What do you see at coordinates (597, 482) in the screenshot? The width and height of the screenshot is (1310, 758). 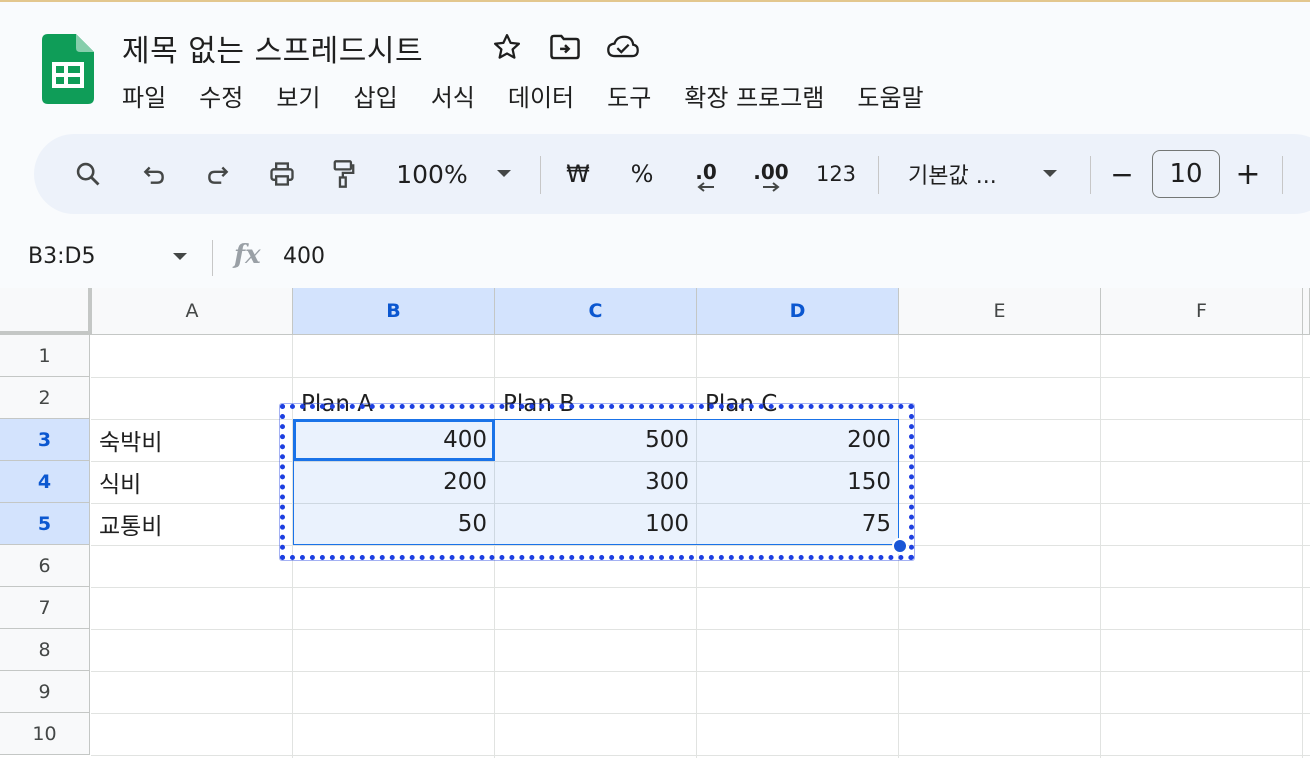 I see `annotation-highlight-box` at bounding box center [597, 482].